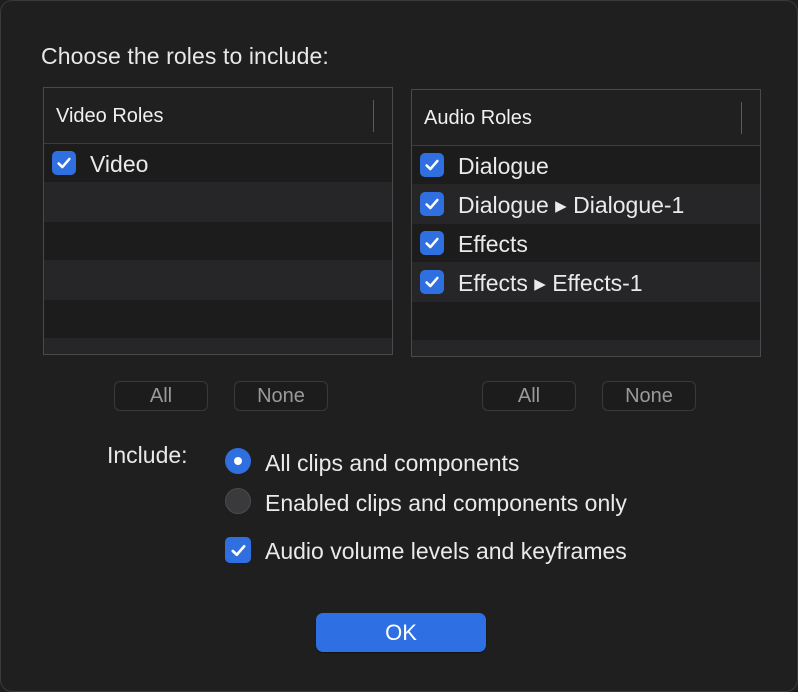  Describe the element at coordinates (281, 396) in the screenshot. I see `video-none-button: None` at that location.